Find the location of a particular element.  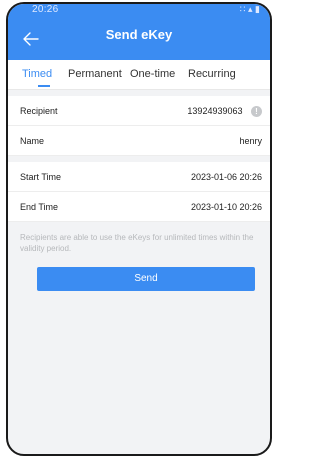

start-time-value: 2023-01-06 20:26 is located at coordinates (226, 177).